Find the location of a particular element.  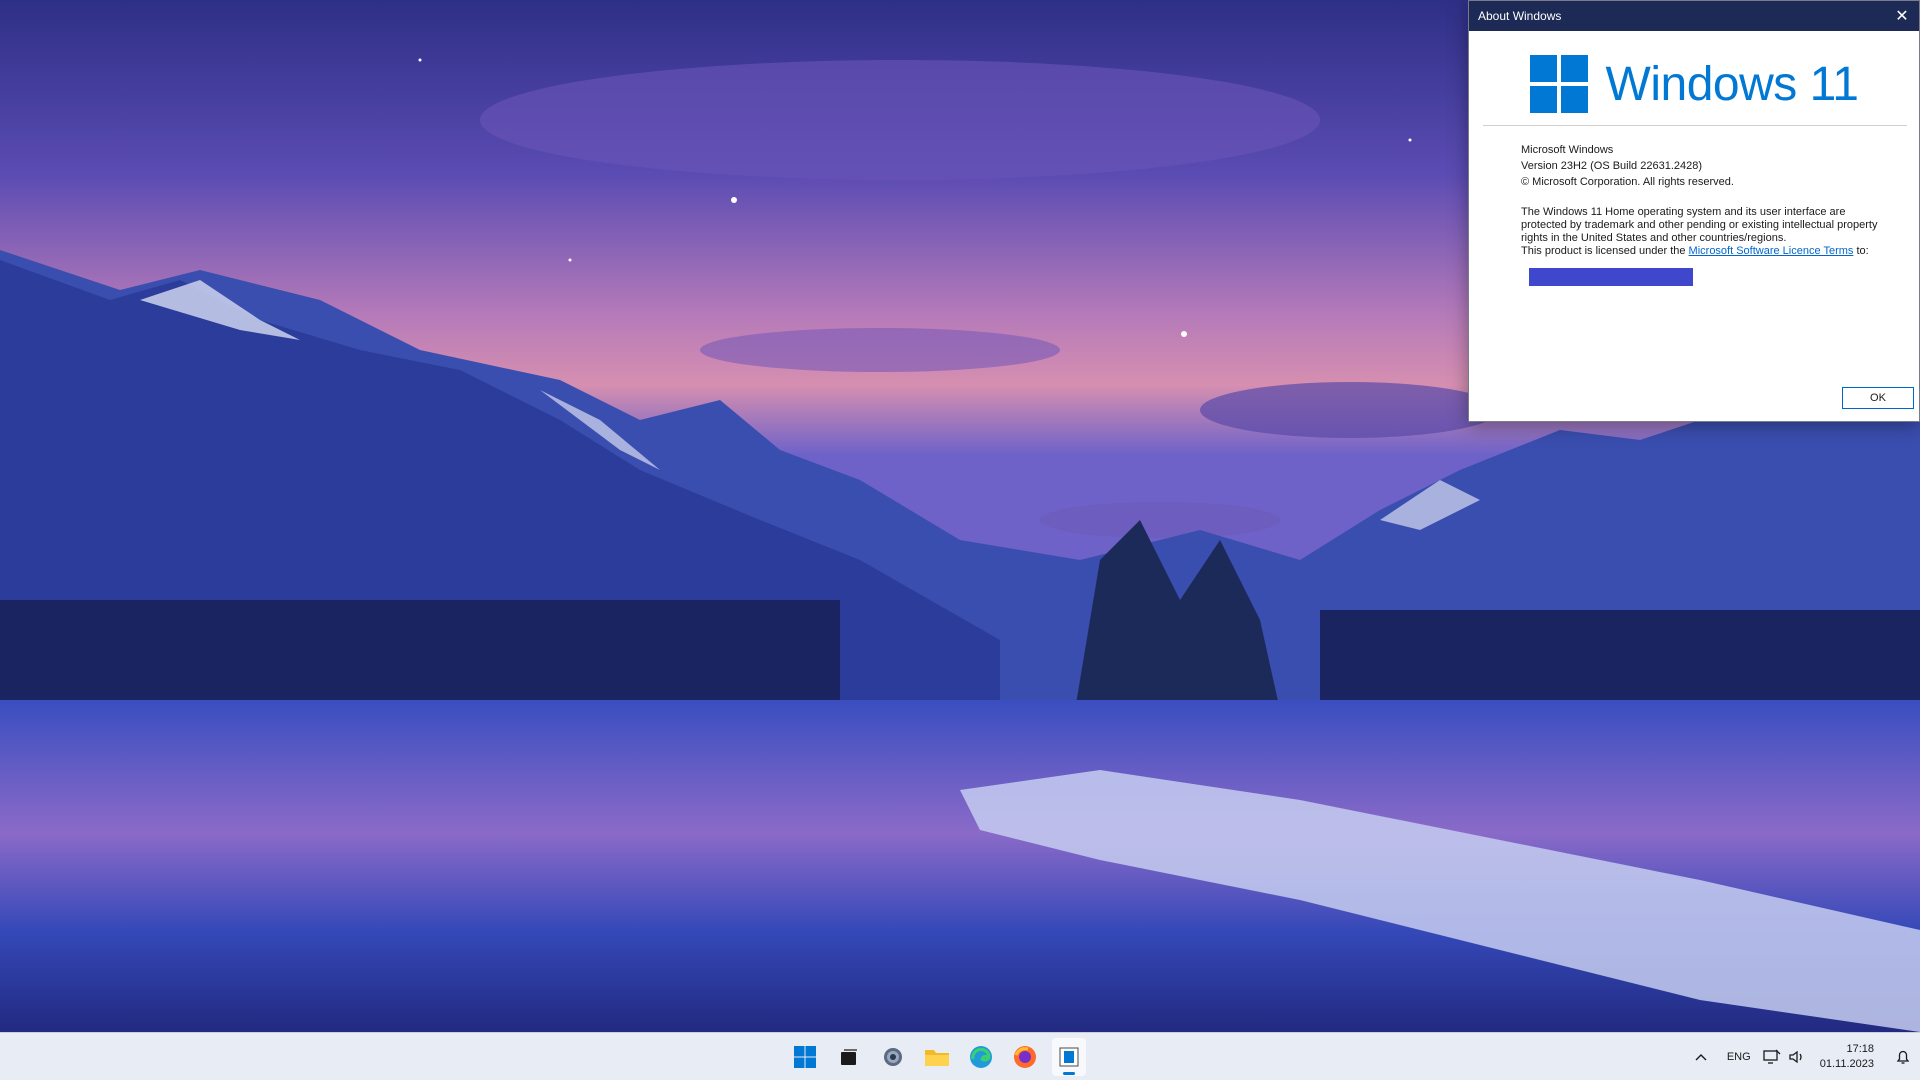

clock-date: 01.11.2023 is located at coordinates (1846, 1064).